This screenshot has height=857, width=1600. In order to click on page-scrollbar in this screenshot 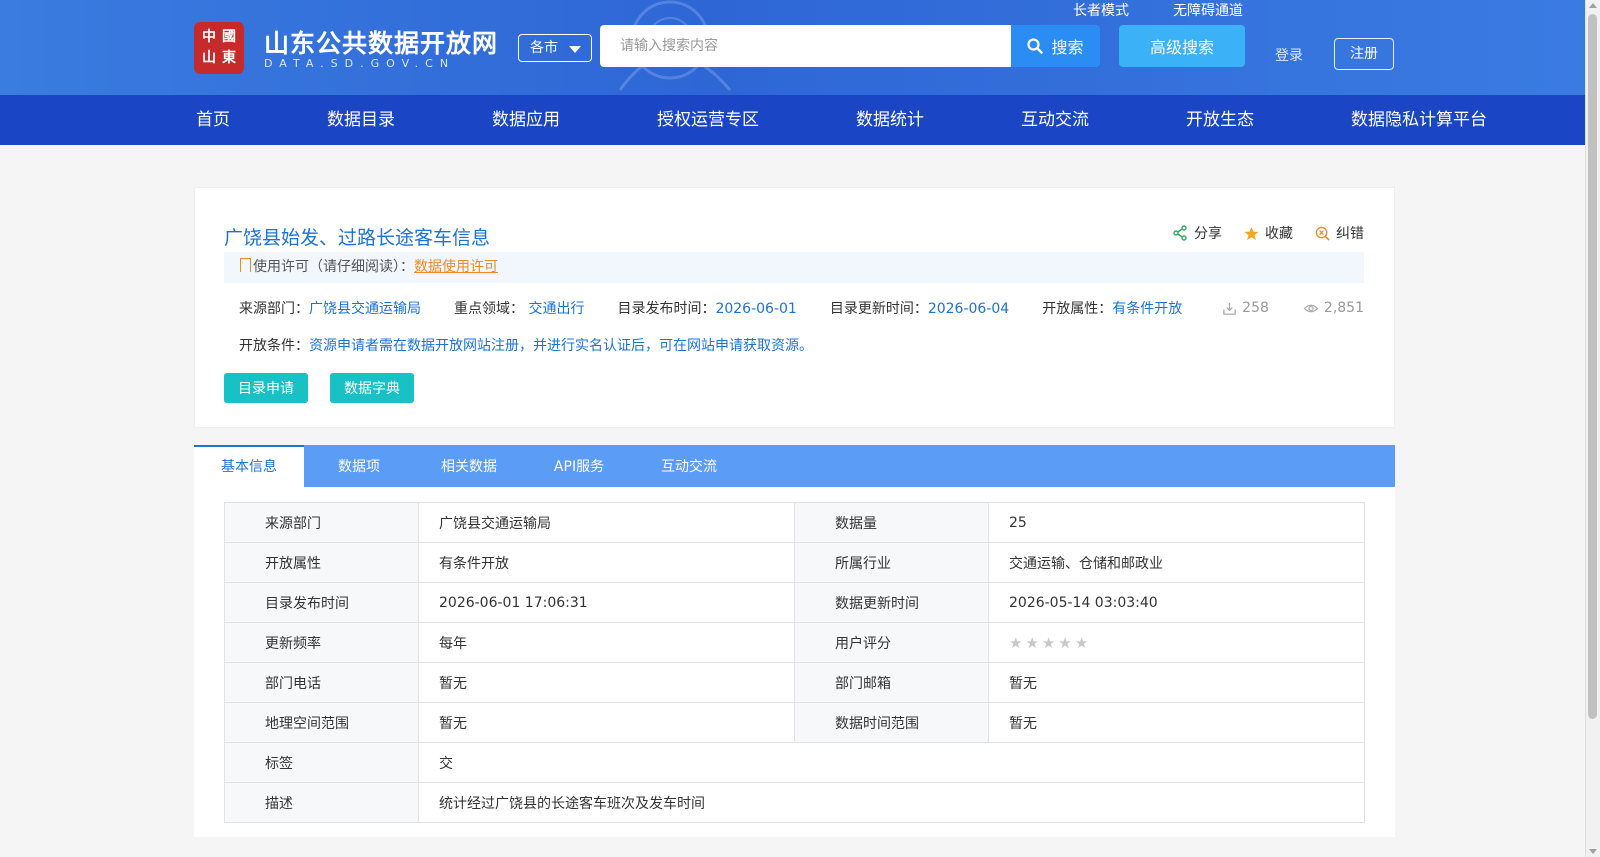, I will do `click(1592, 428)`.